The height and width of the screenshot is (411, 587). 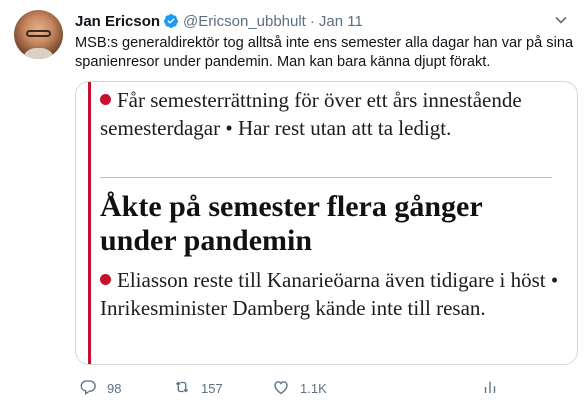 I want to click on avatar-glasses, so click(x=38, y=33).